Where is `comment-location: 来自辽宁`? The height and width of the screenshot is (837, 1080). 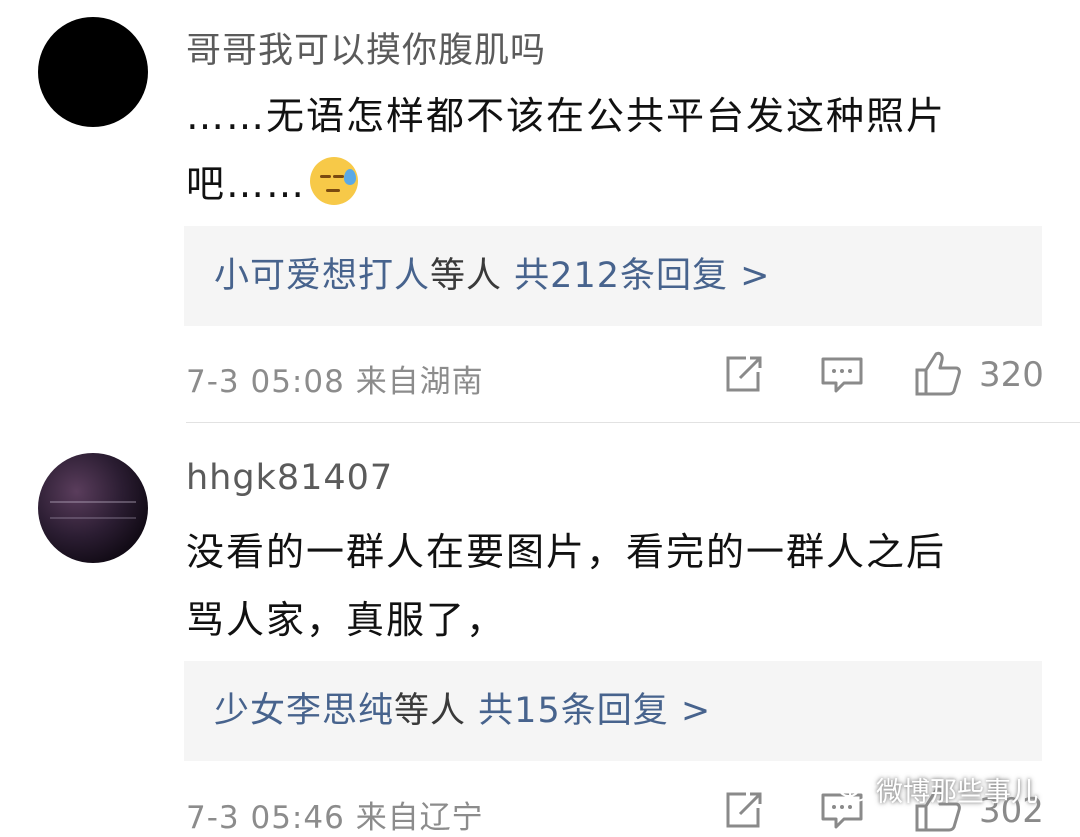 comment-location: 来自辽宁 is located at coordinates (419, 818).